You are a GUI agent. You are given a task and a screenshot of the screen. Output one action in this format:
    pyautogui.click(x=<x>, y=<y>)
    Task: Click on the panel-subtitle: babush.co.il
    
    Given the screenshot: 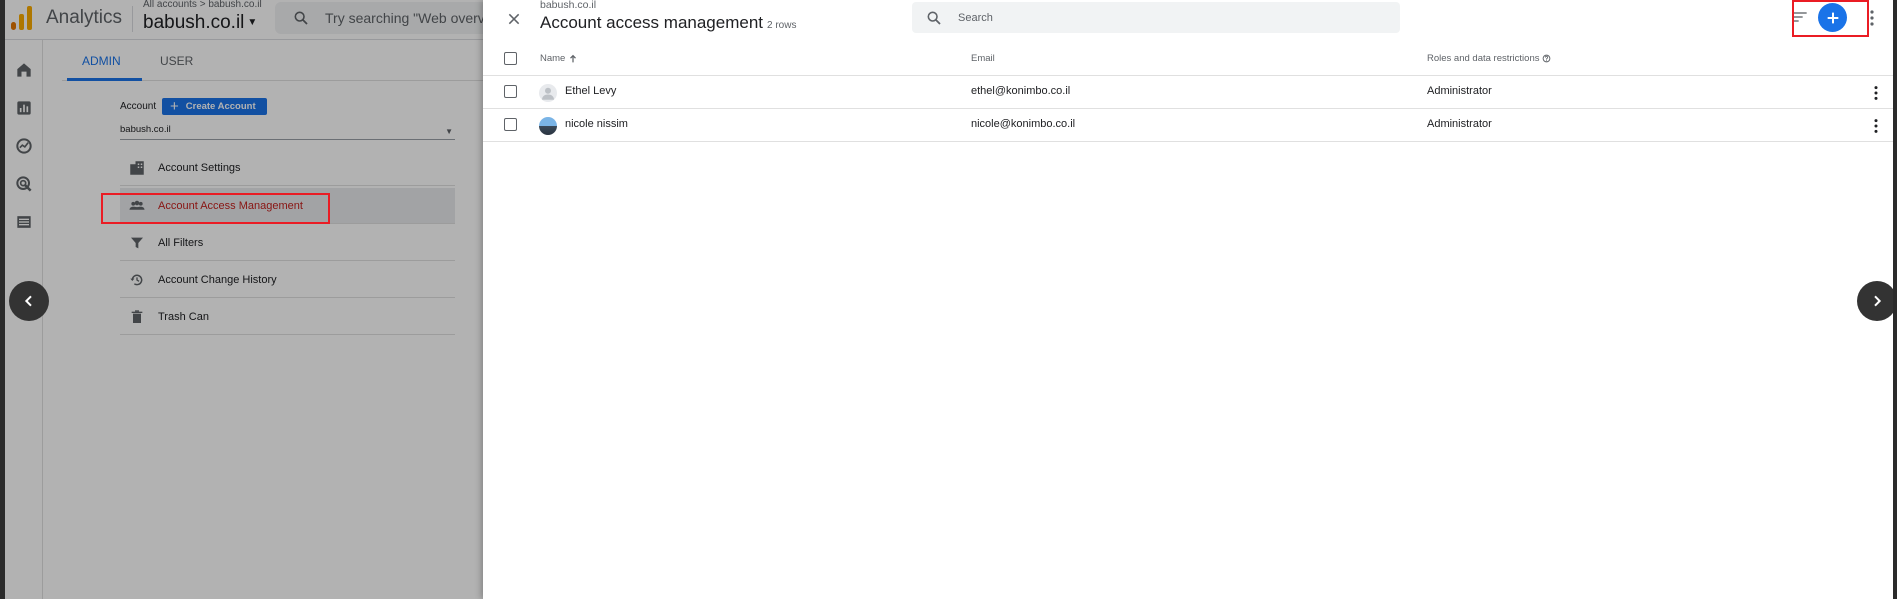 What is the action you would take?
    pyautogui.click(x=568, y=5)
    